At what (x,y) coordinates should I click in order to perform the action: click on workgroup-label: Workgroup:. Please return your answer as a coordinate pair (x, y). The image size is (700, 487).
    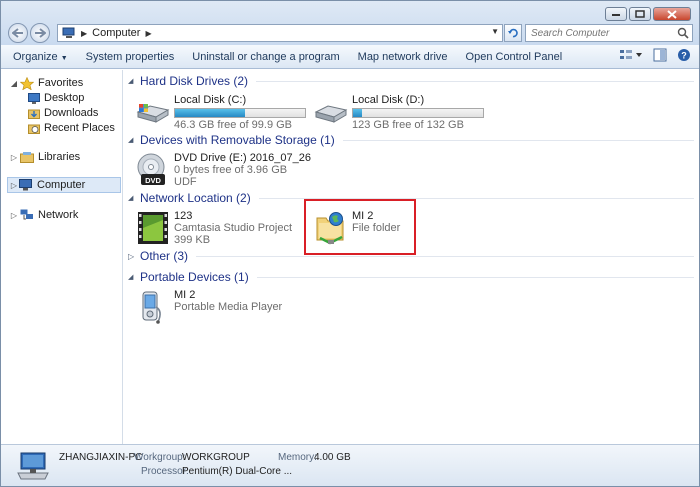
    Looking at the image, I should click on (160, 457).